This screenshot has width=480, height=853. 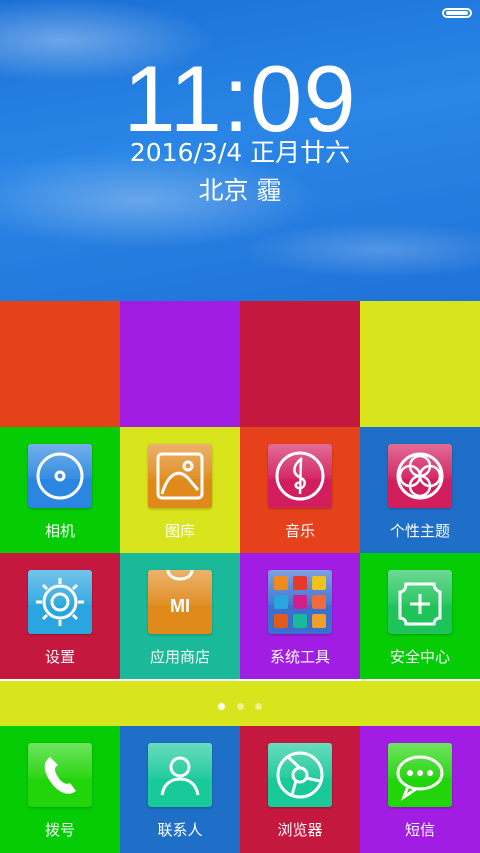 I want to click on app-label: 短信, so click(x=419, y=830).